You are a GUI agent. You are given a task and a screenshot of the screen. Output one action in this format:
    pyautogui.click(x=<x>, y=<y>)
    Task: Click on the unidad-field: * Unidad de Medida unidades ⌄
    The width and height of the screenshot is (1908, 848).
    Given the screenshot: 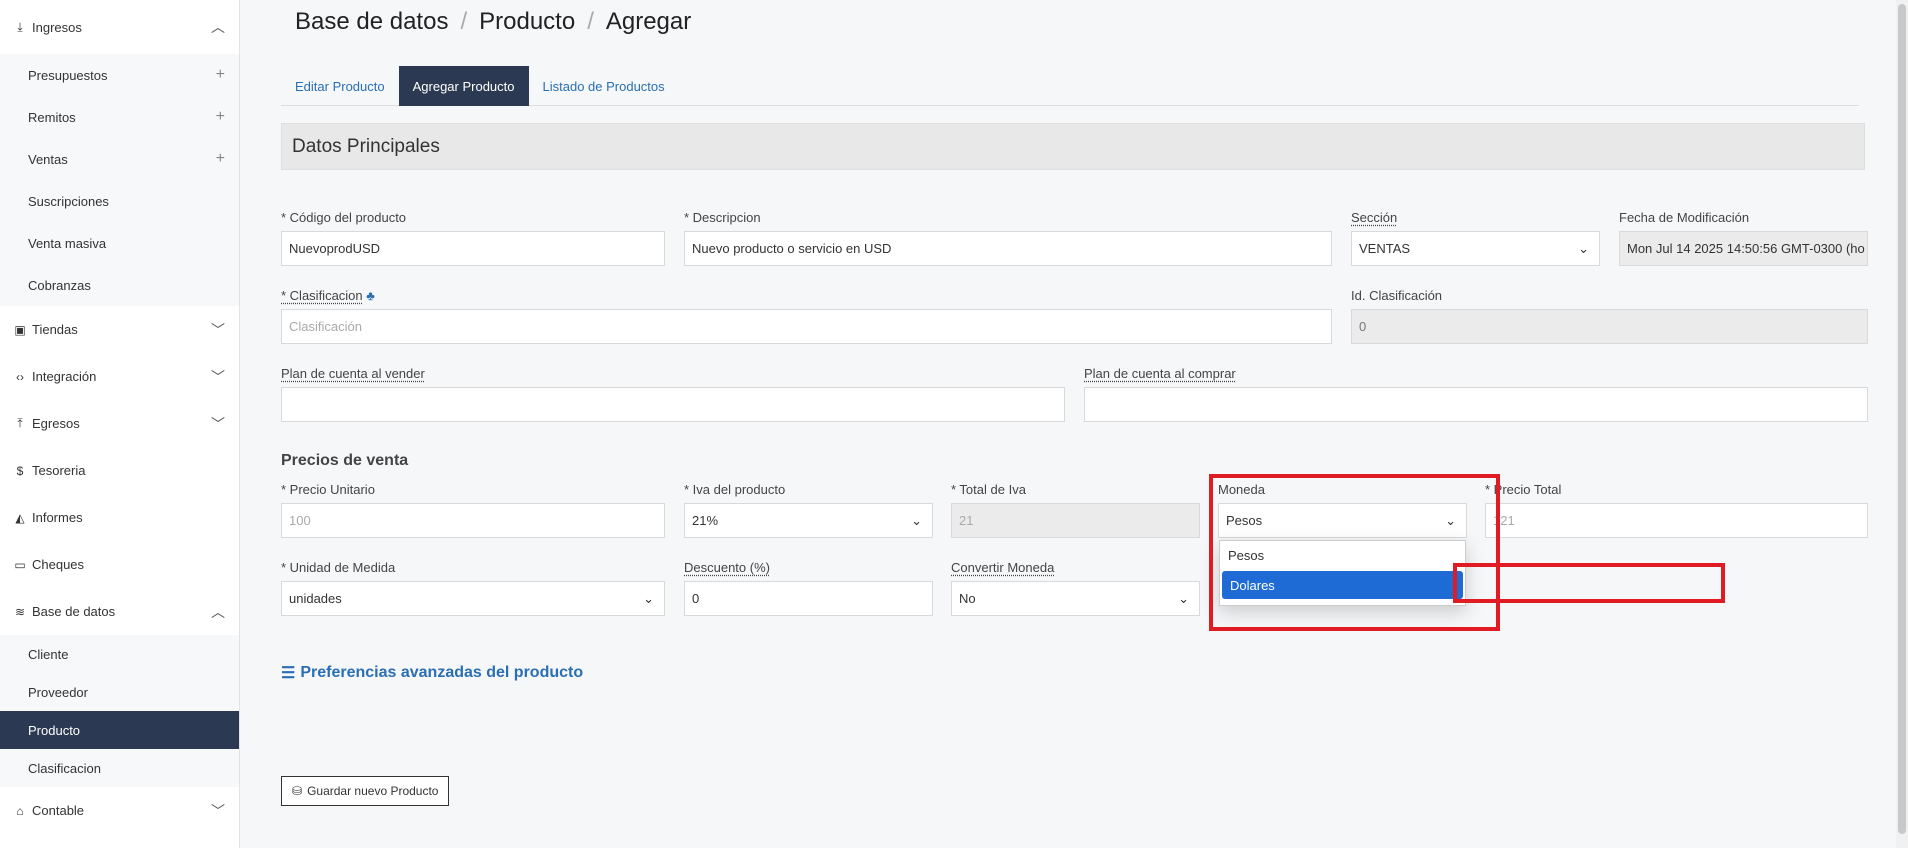 What is the action you would take?
    pyautogui.click(x=473, y=587)
    